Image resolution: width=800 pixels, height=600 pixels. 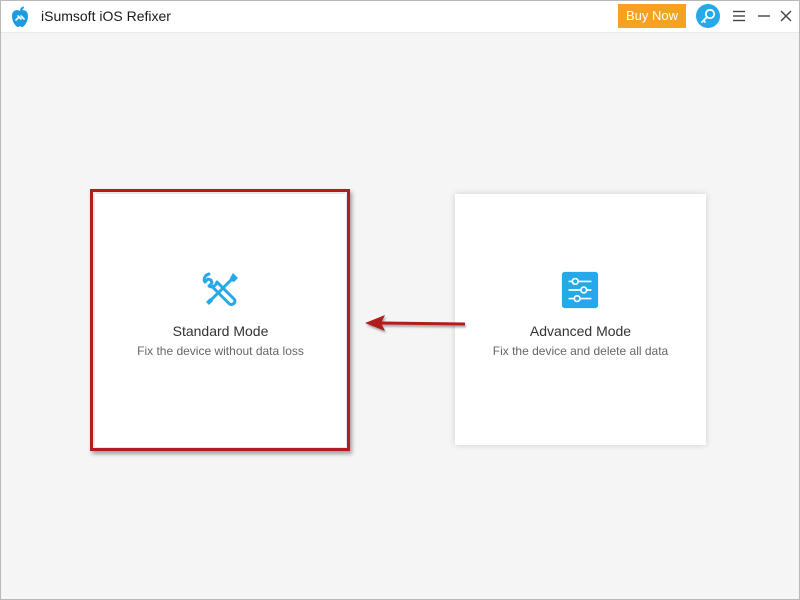 What do you see at coordinates (20, 16) in the screenshot?
I see `app-logo-icon` at bounding box center [20, 16].